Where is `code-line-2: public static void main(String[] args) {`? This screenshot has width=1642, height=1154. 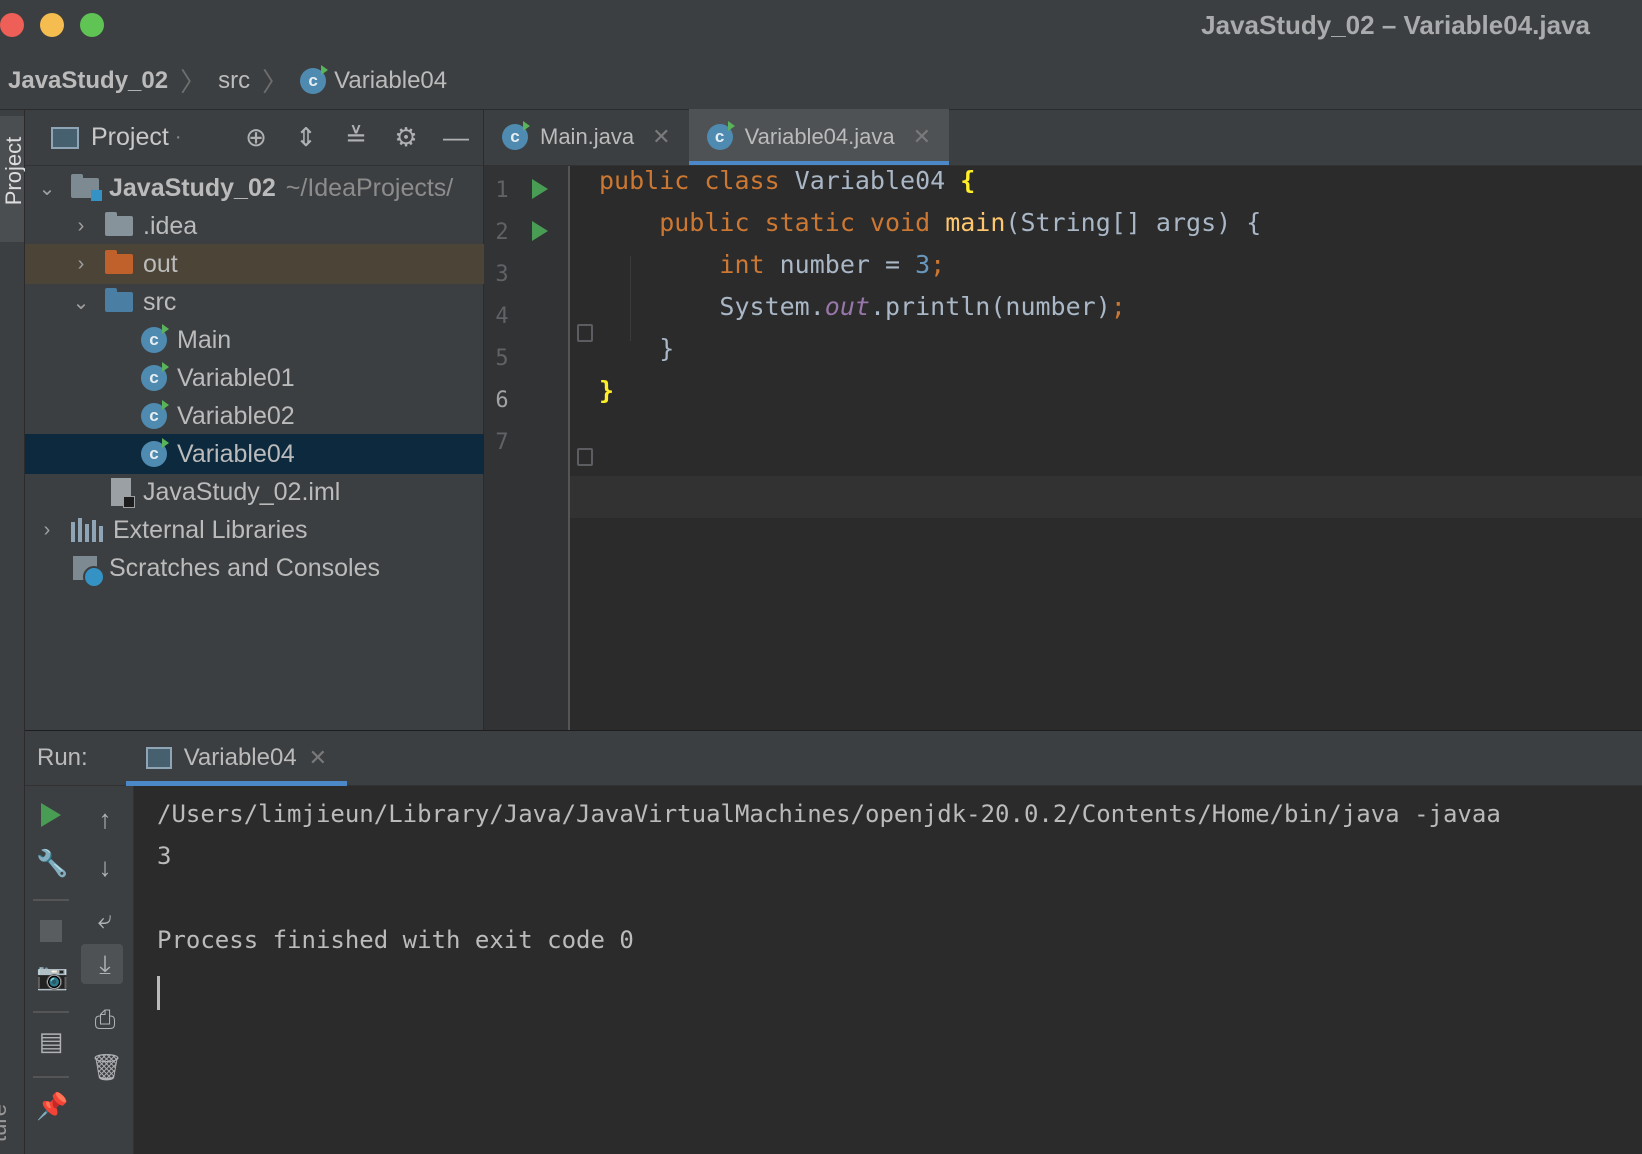 code-line-2: public static void main(String[] args) { is located at coordinates (930, 222).